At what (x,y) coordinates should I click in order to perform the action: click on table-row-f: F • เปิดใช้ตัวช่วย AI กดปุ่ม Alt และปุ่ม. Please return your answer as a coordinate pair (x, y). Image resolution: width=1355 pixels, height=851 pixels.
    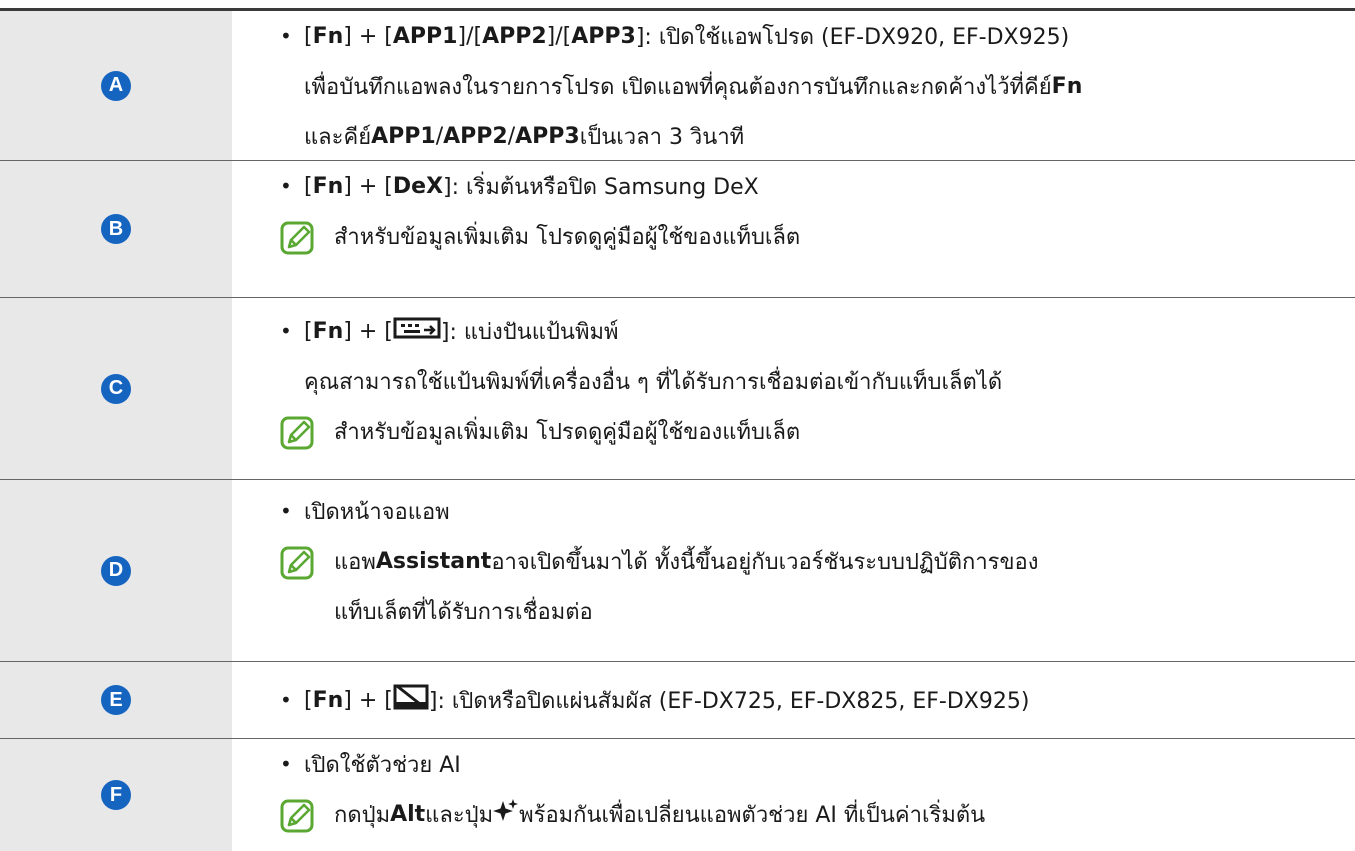
    Looking at the image, I should click on (677, 795).